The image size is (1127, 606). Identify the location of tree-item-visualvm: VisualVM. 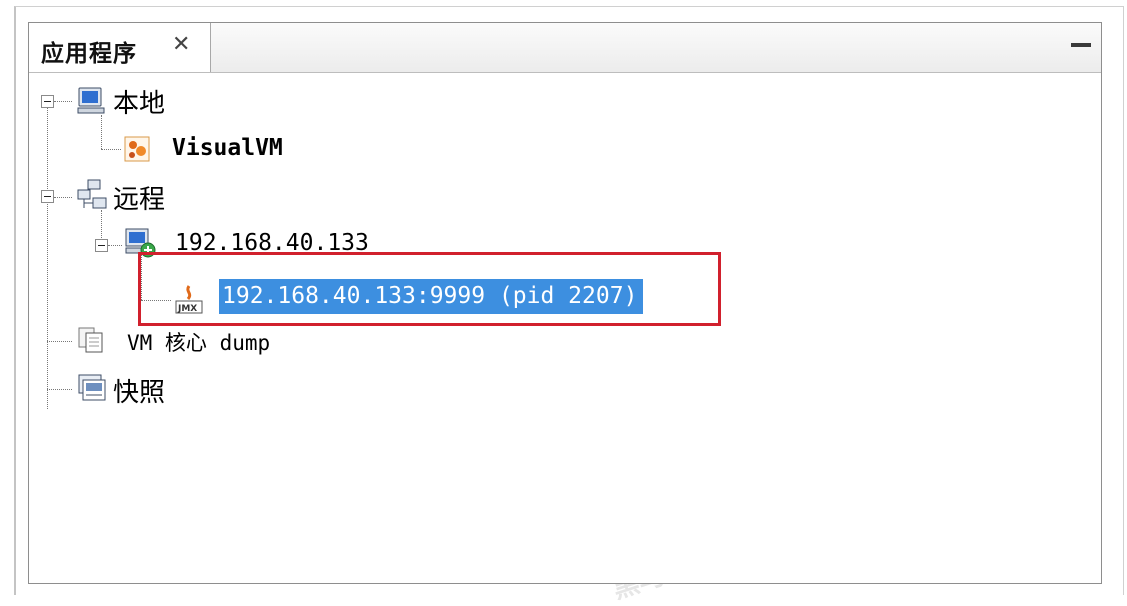
(227, 148).